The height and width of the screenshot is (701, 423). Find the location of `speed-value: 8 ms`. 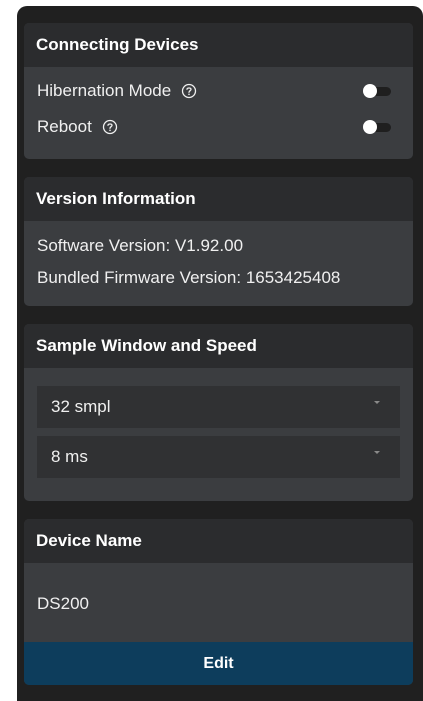

speed-value: 8 ms is located at coordinates (69, 456).